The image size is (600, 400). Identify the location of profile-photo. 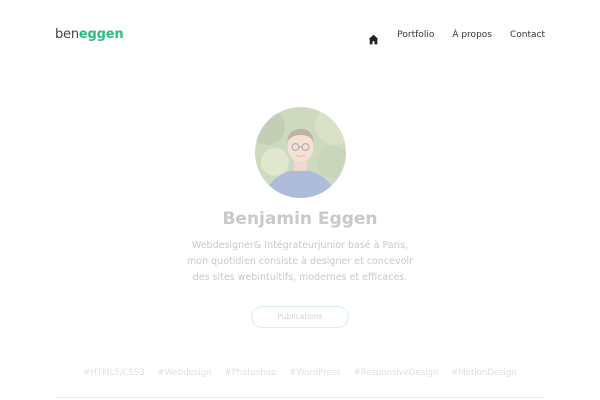
(300, 152).